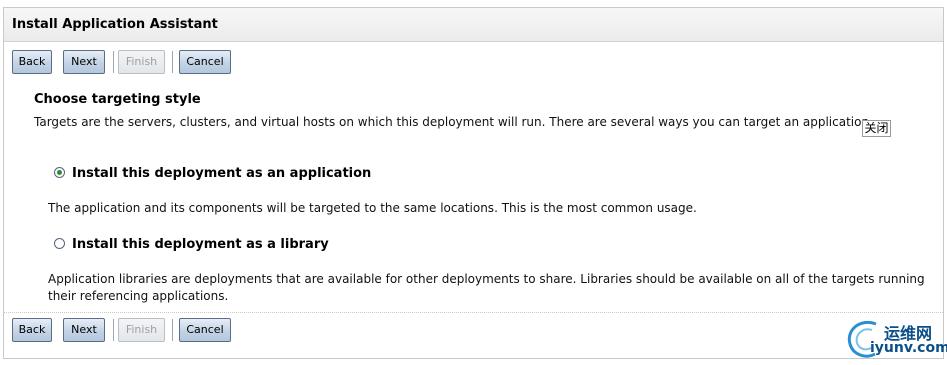 The height and width of the screenshot is (365, 947). What do you see at coordinates (894, 338) in the screenshot?
I see `watermark-logo: 运维网 iyunv.com` at bounding box center [894, 338].